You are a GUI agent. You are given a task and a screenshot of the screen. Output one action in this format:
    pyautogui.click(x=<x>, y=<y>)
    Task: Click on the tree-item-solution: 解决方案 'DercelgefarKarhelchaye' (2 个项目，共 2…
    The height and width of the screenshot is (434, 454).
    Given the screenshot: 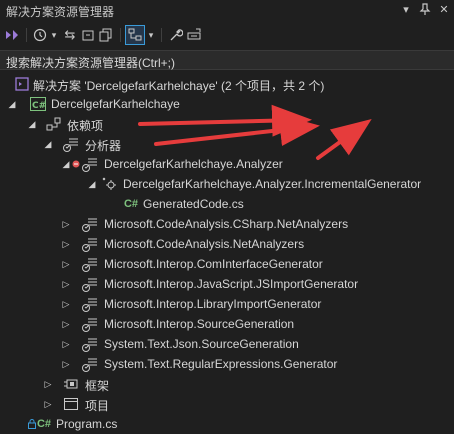 What is the action you would take?
    pyautogui.click(x=227, y=84)
    